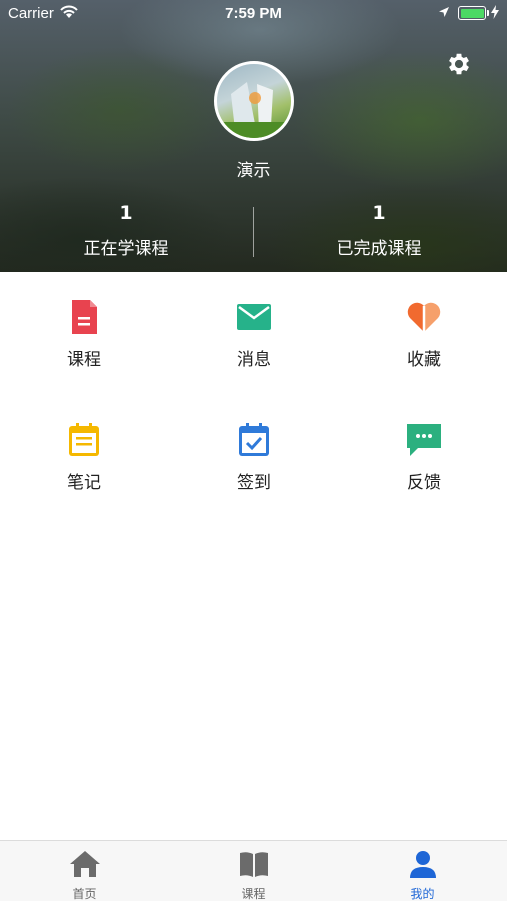 The width and height of the screenshot is (507, 902). I want to click on menu-item-favorites: 收藏, so click(424, 347).